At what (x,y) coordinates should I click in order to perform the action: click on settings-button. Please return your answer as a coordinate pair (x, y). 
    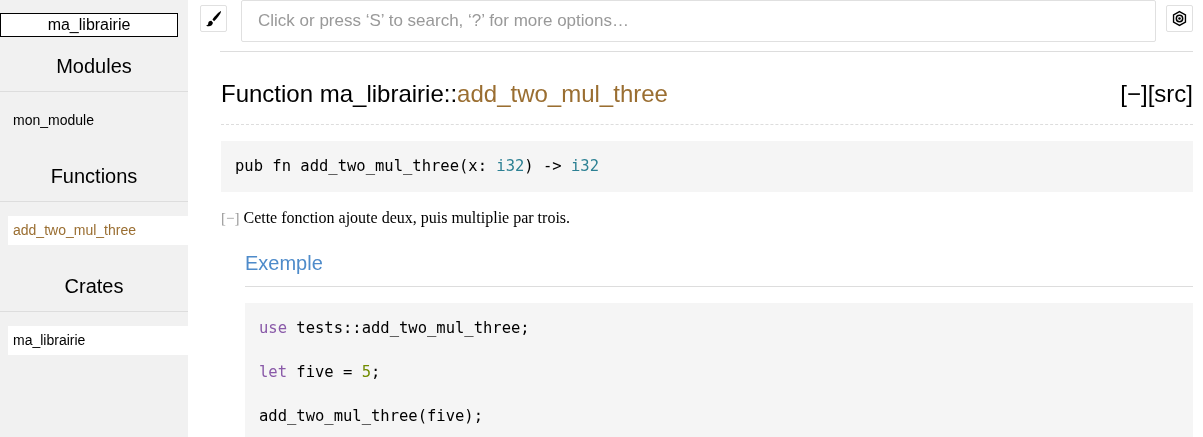
    Looking at the image, I should click on (1179, 18).